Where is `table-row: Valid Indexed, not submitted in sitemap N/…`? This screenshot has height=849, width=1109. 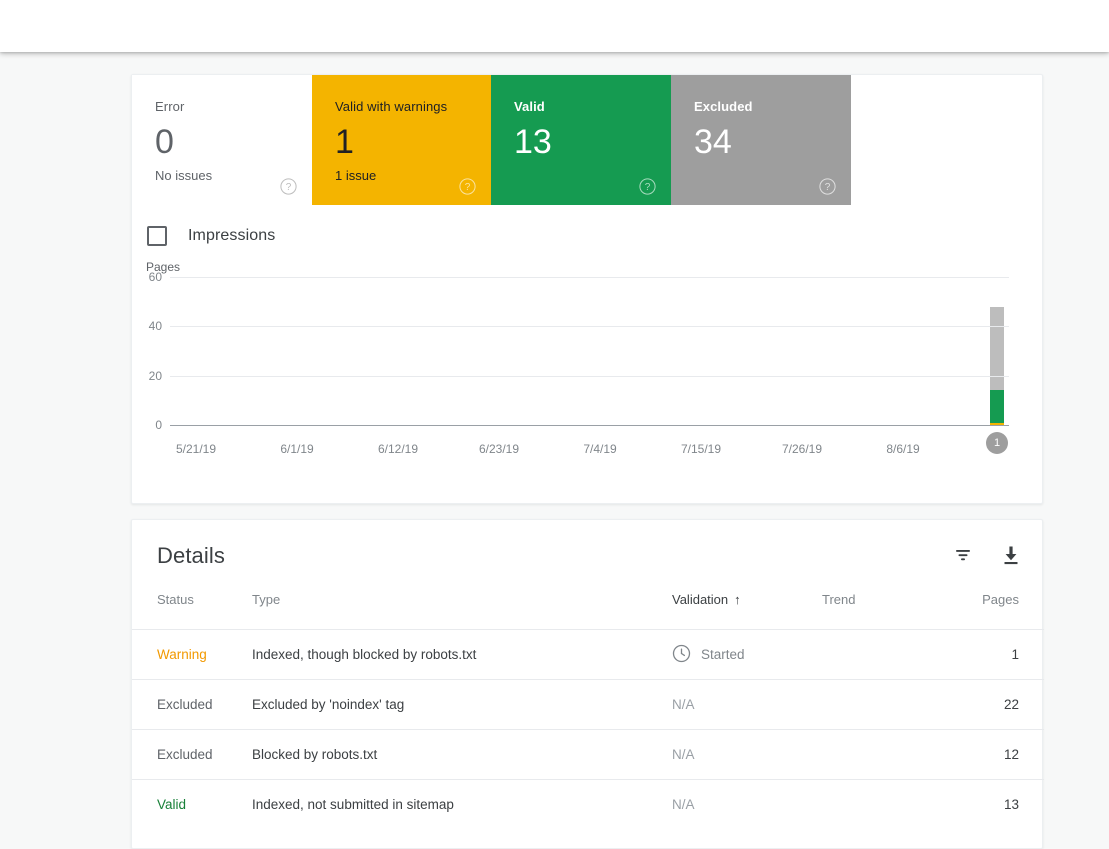
table-row: Valid Indexed, not submitted in sitemap N/… is located at coordinates (588, 804).